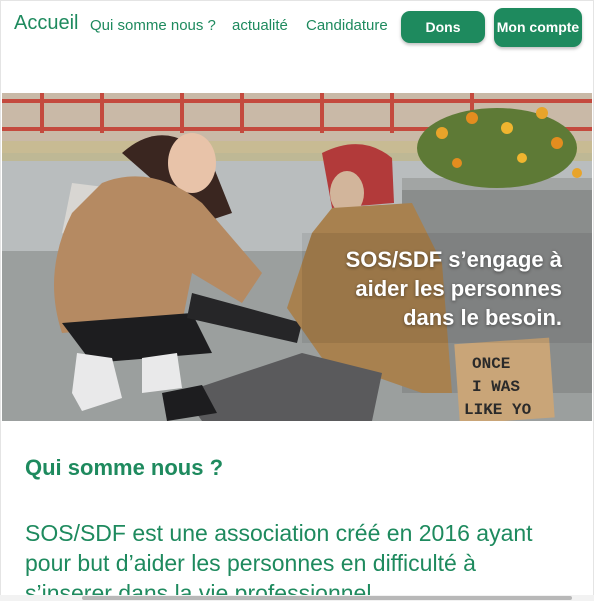 The height and width of the screenshot is (601, 594). Describe the element at coordinates (498, 410) in the screenshot. I see `svg-text: LIKE YO` at that location.